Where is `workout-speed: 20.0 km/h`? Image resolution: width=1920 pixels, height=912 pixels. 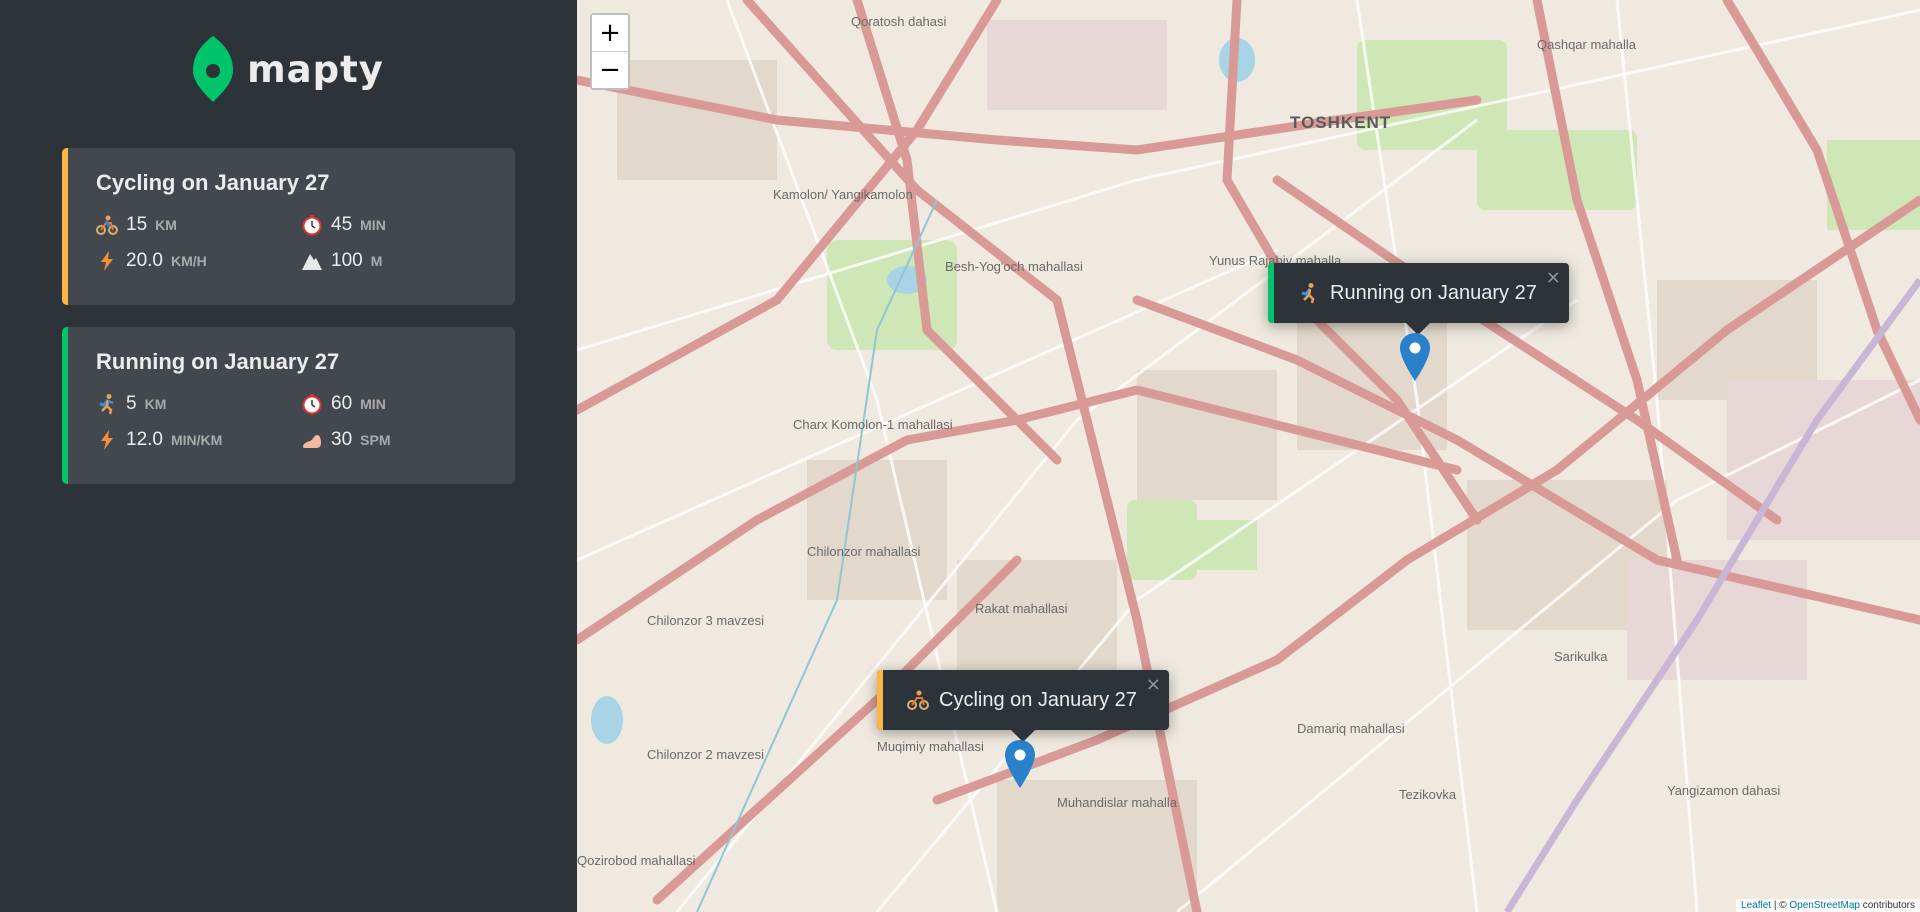 workout-speed: 20.0 km/h is located at coordinates (198, 261).